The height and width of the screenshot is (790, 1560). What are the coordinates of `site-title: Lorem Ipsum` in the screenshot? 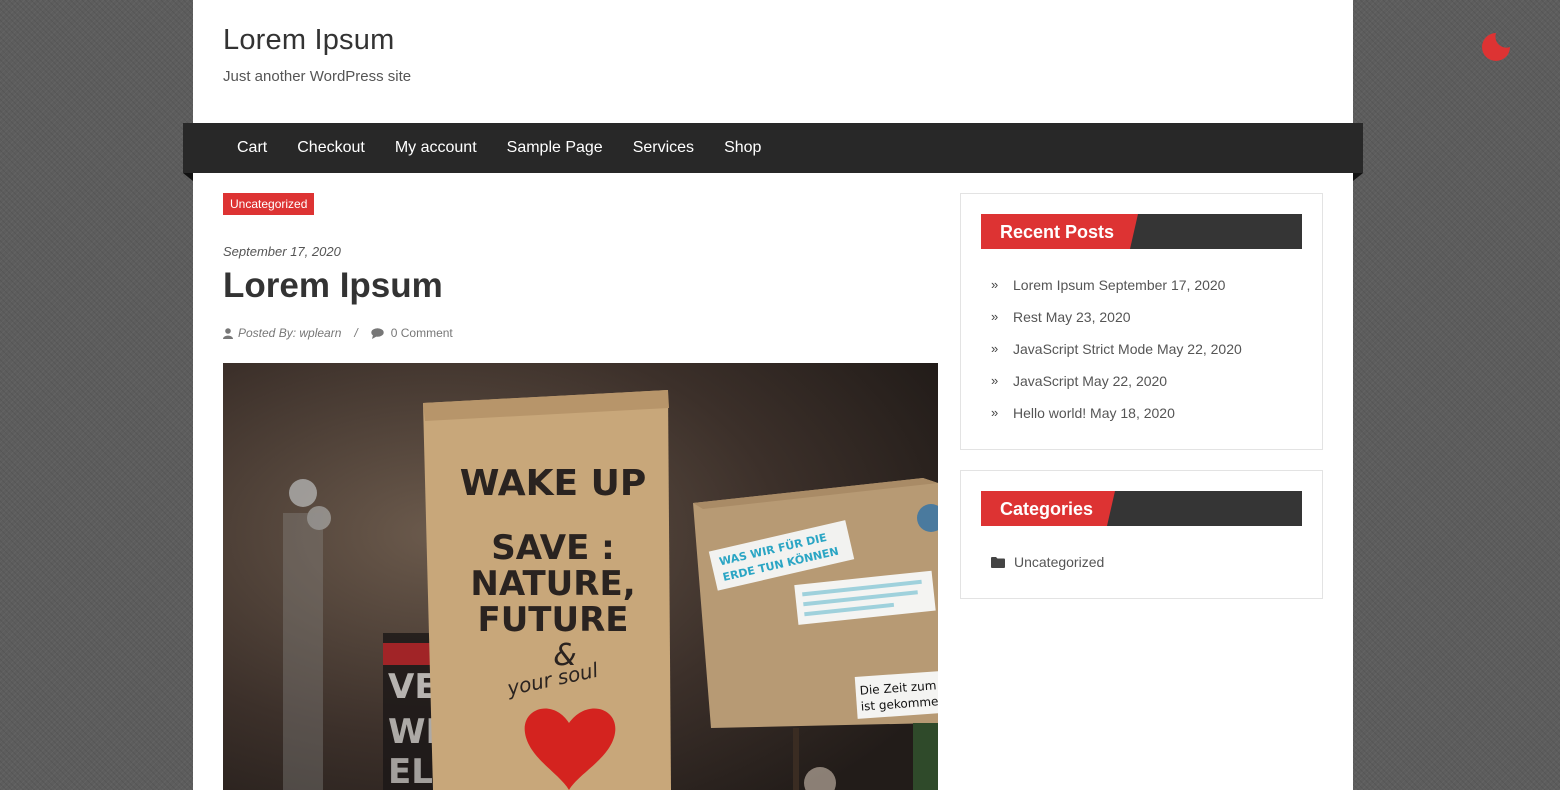 It's located at (308, 40).